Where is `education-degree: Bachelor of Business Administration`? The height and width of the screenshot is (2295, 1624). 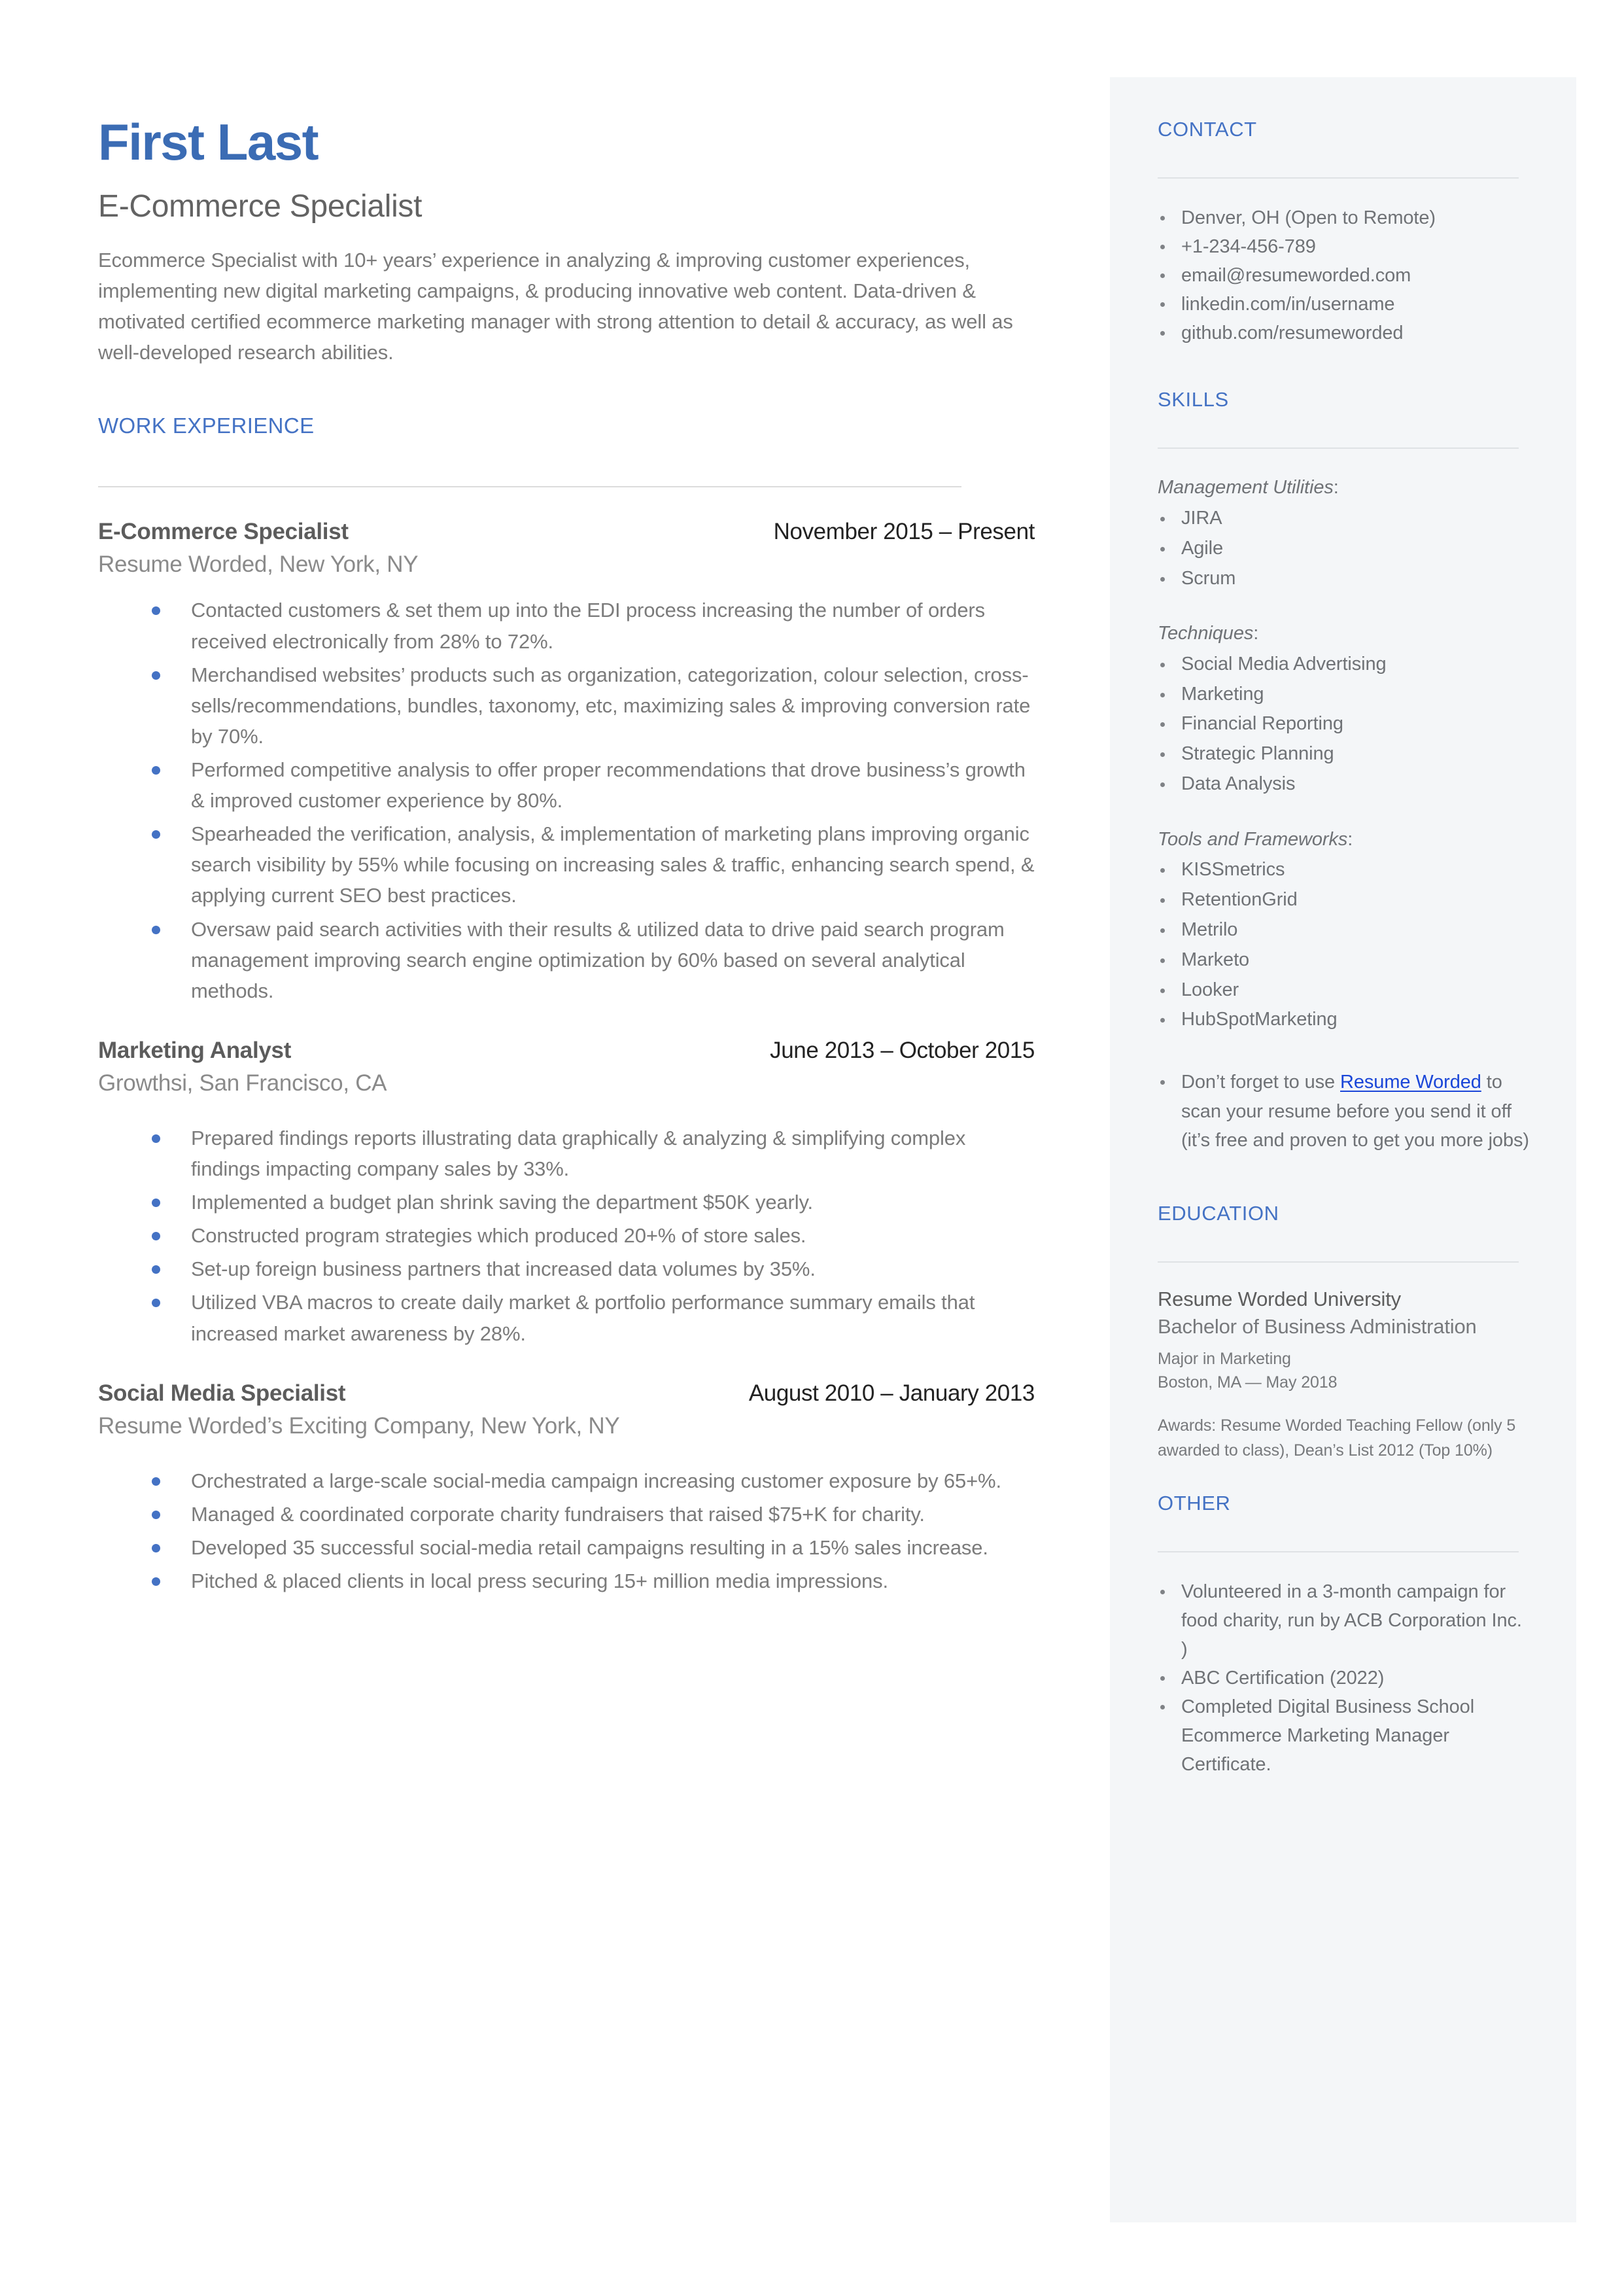 education-degree: Bachelor of Business Administration is located at coordinates (1317, 1327).